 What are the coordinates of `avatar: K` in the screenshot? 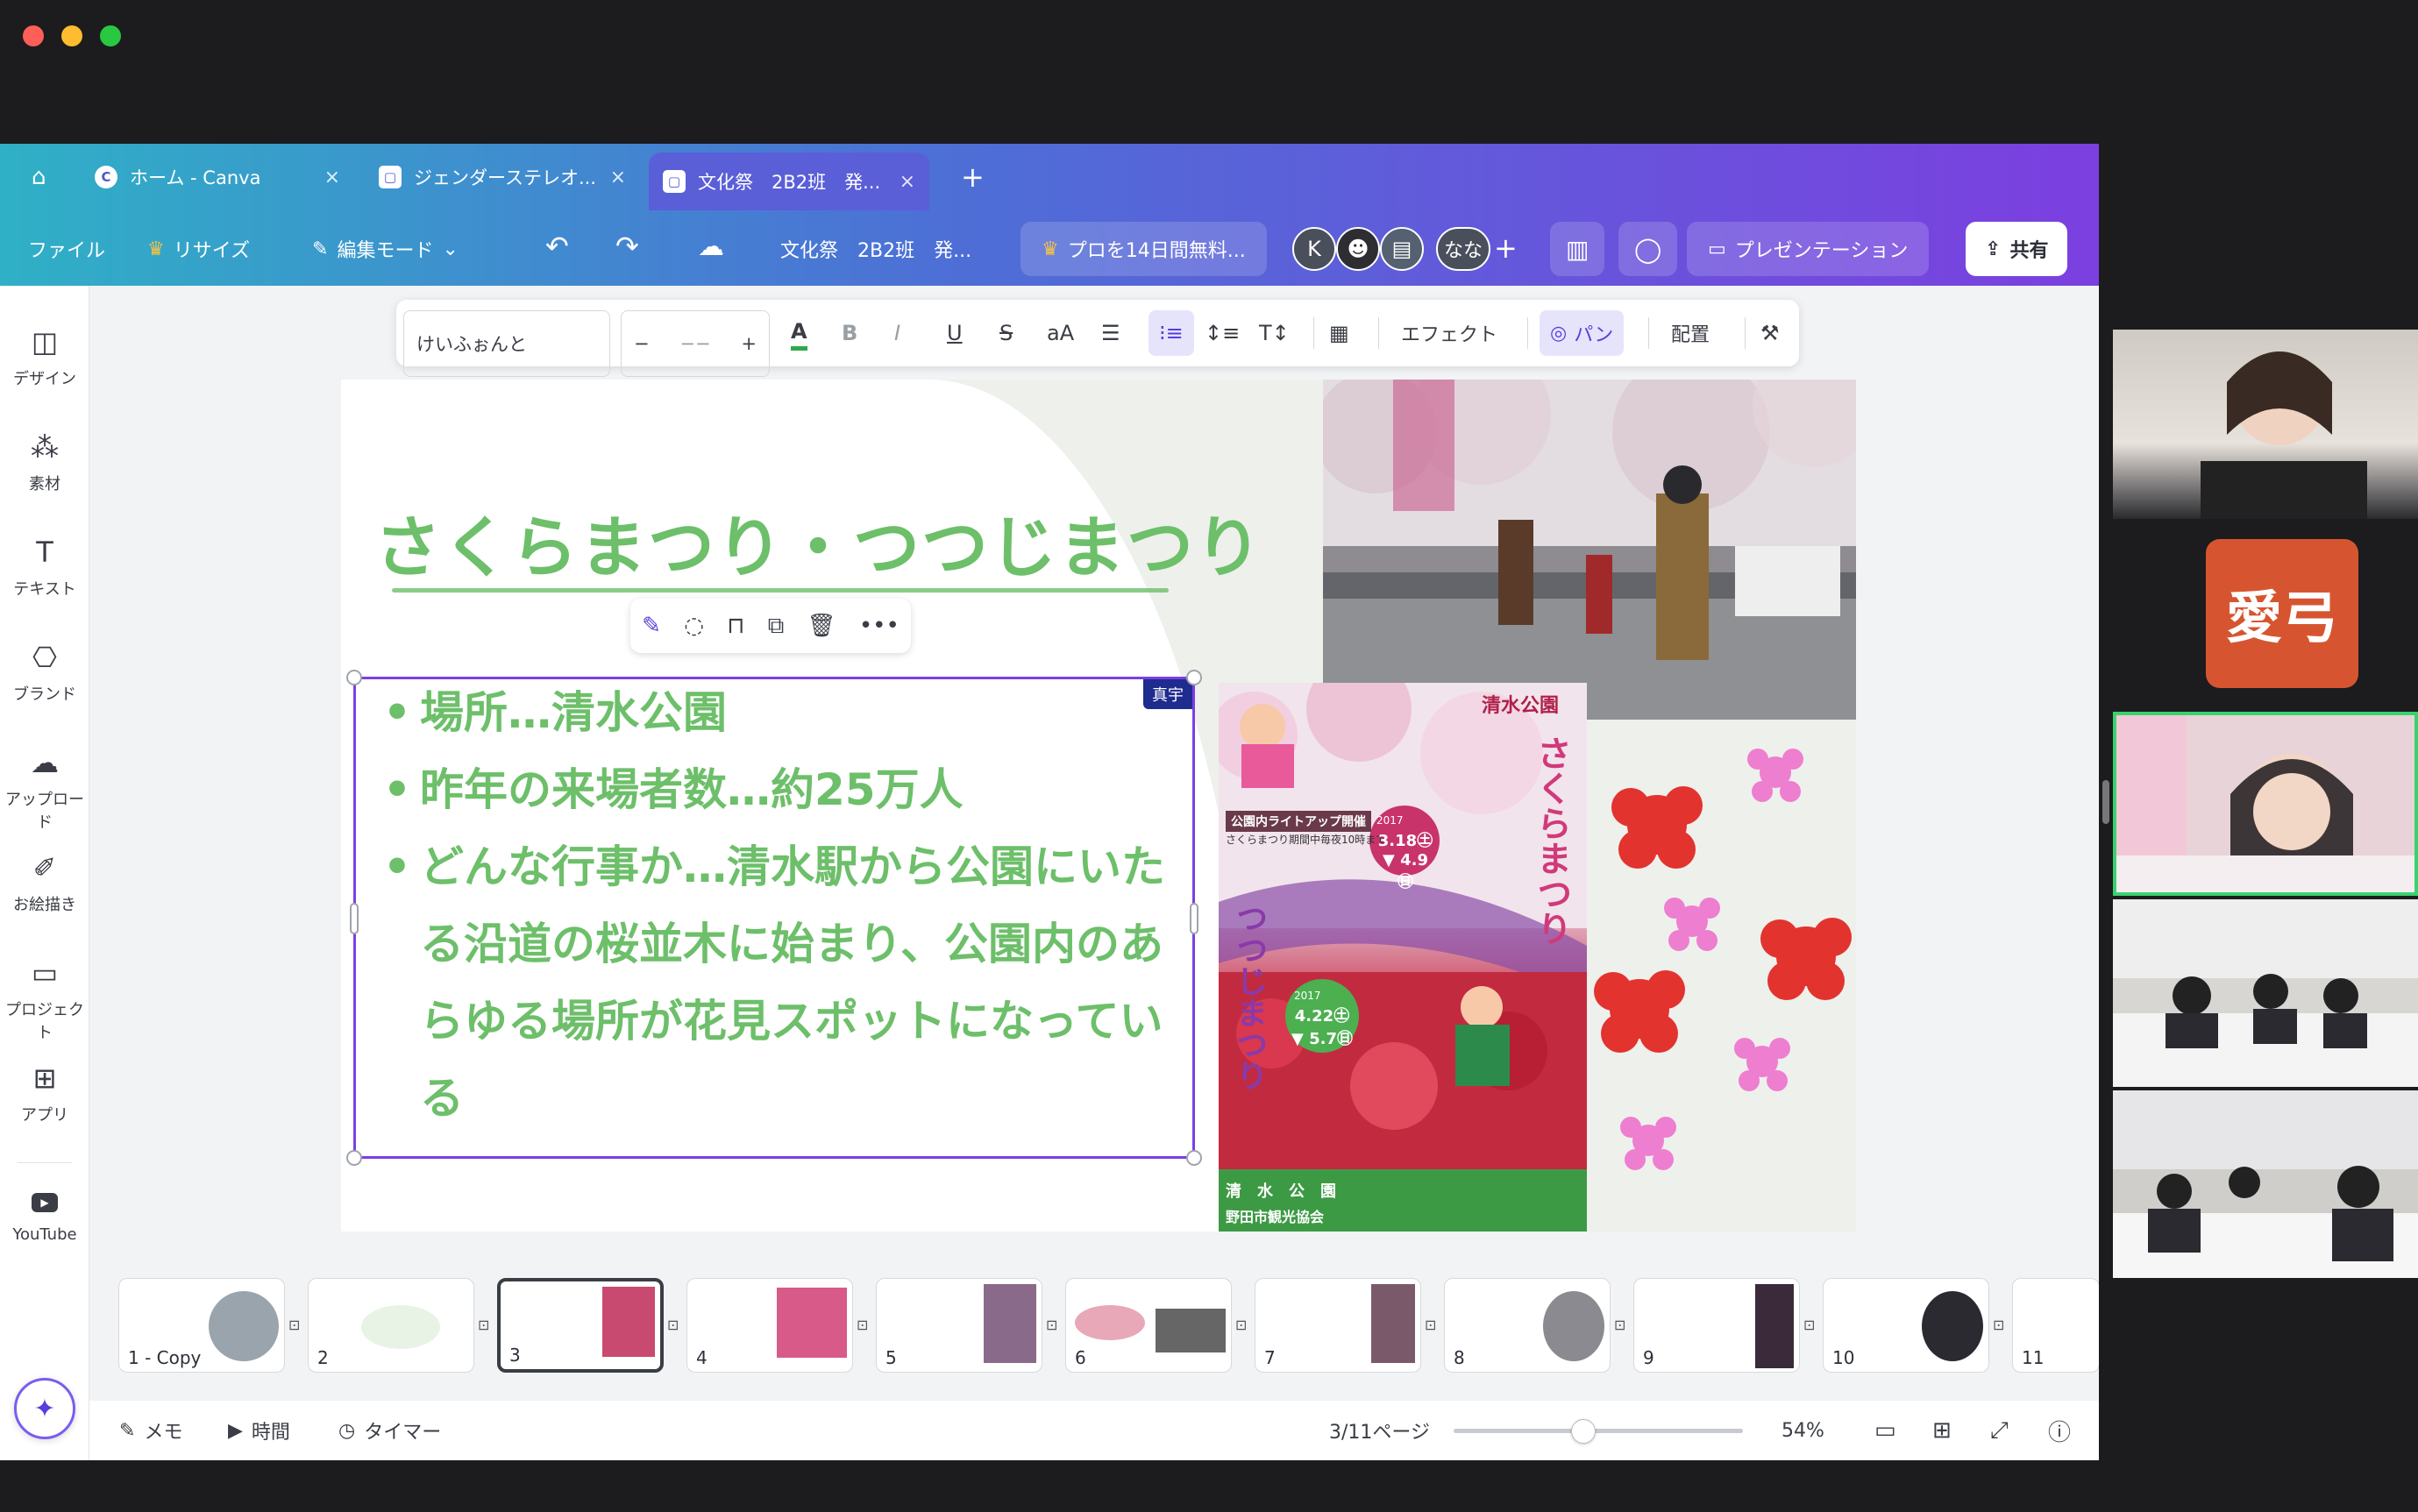 It's located at (1314, 249).